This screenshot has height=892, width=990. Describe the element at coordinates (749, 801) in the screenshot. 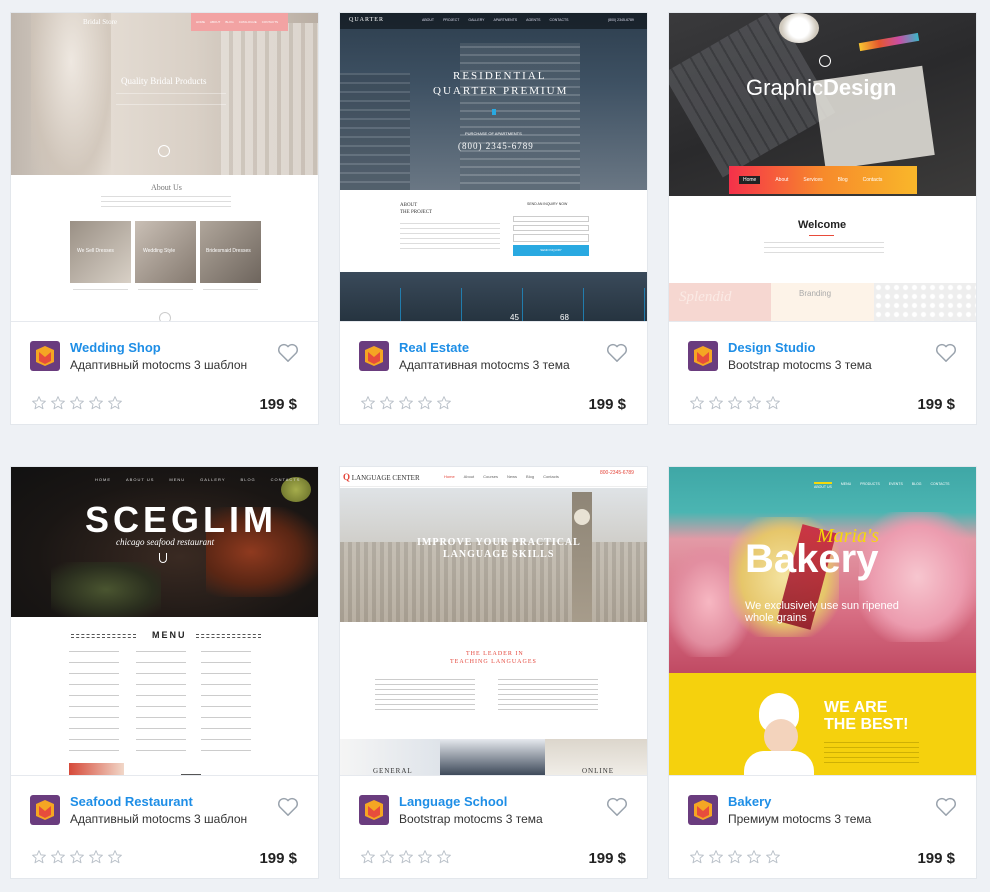

I see `template-title: Bakery` at that location.